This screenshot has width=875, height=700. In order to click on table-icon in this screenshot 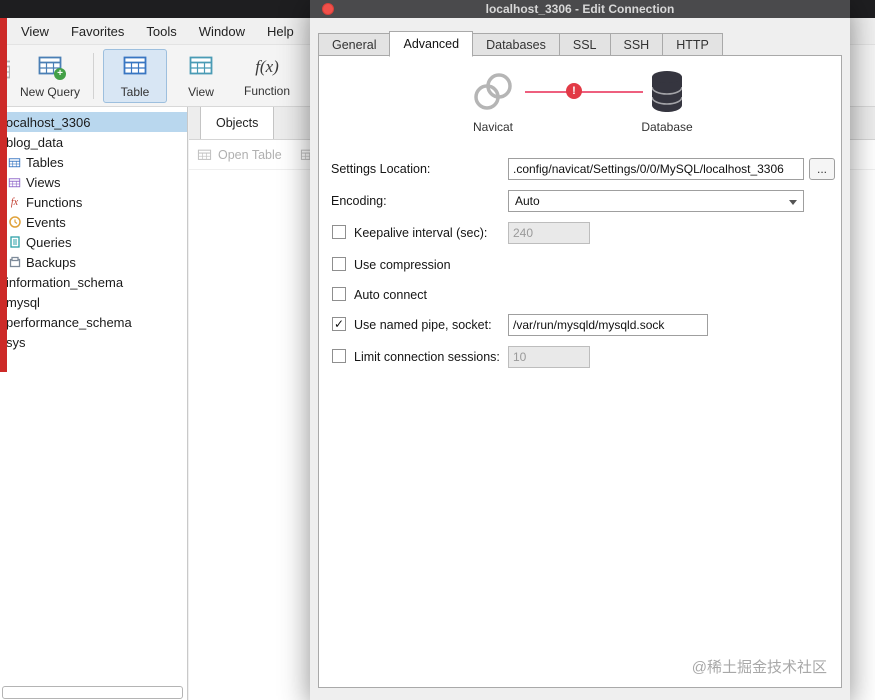, I will do `click(135, 66)`.